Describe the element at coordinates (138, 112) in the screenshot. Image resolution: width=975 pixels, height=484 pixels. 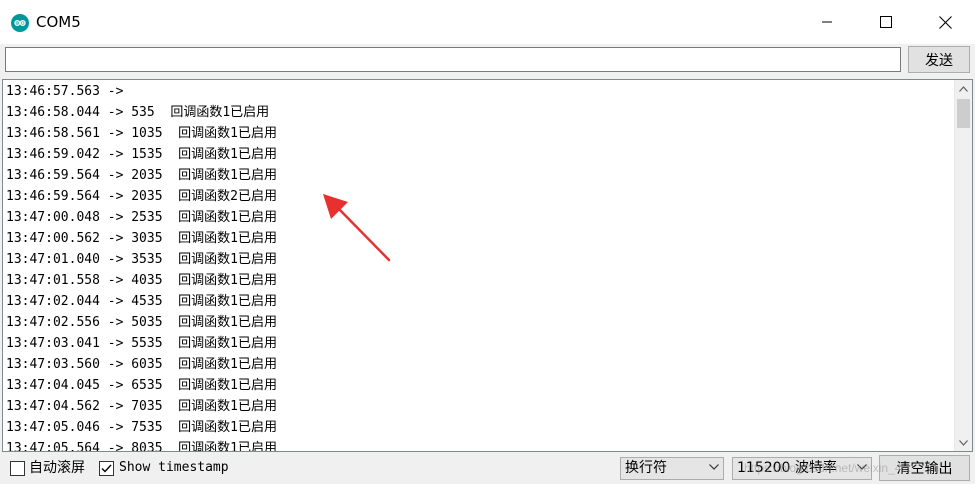
I see `log-line: 13:46:58.044 -> 535 回调函数1已启用` at that location.